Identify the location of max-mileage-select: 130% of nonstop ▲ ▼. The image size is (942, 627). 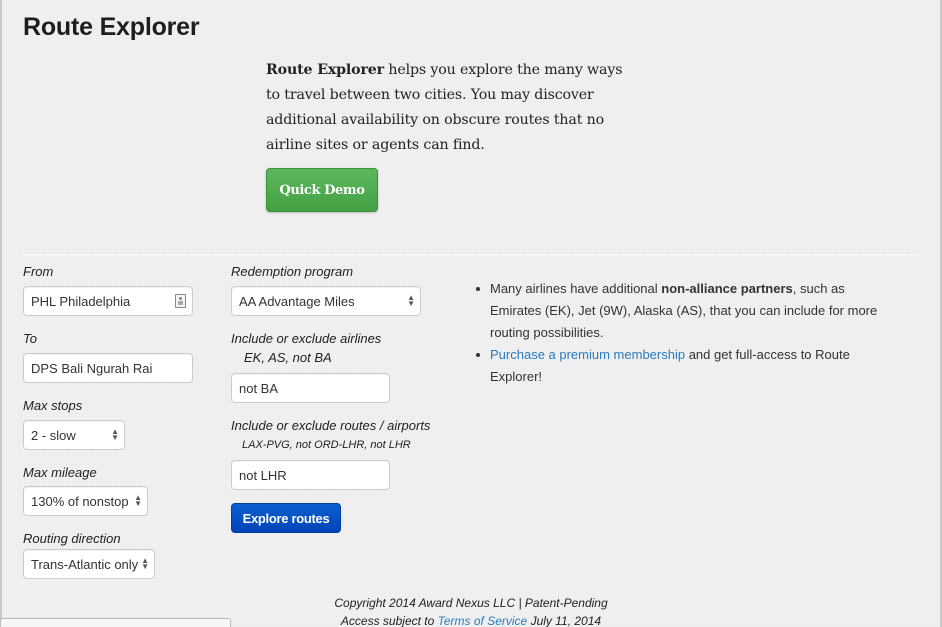
(85, 501).